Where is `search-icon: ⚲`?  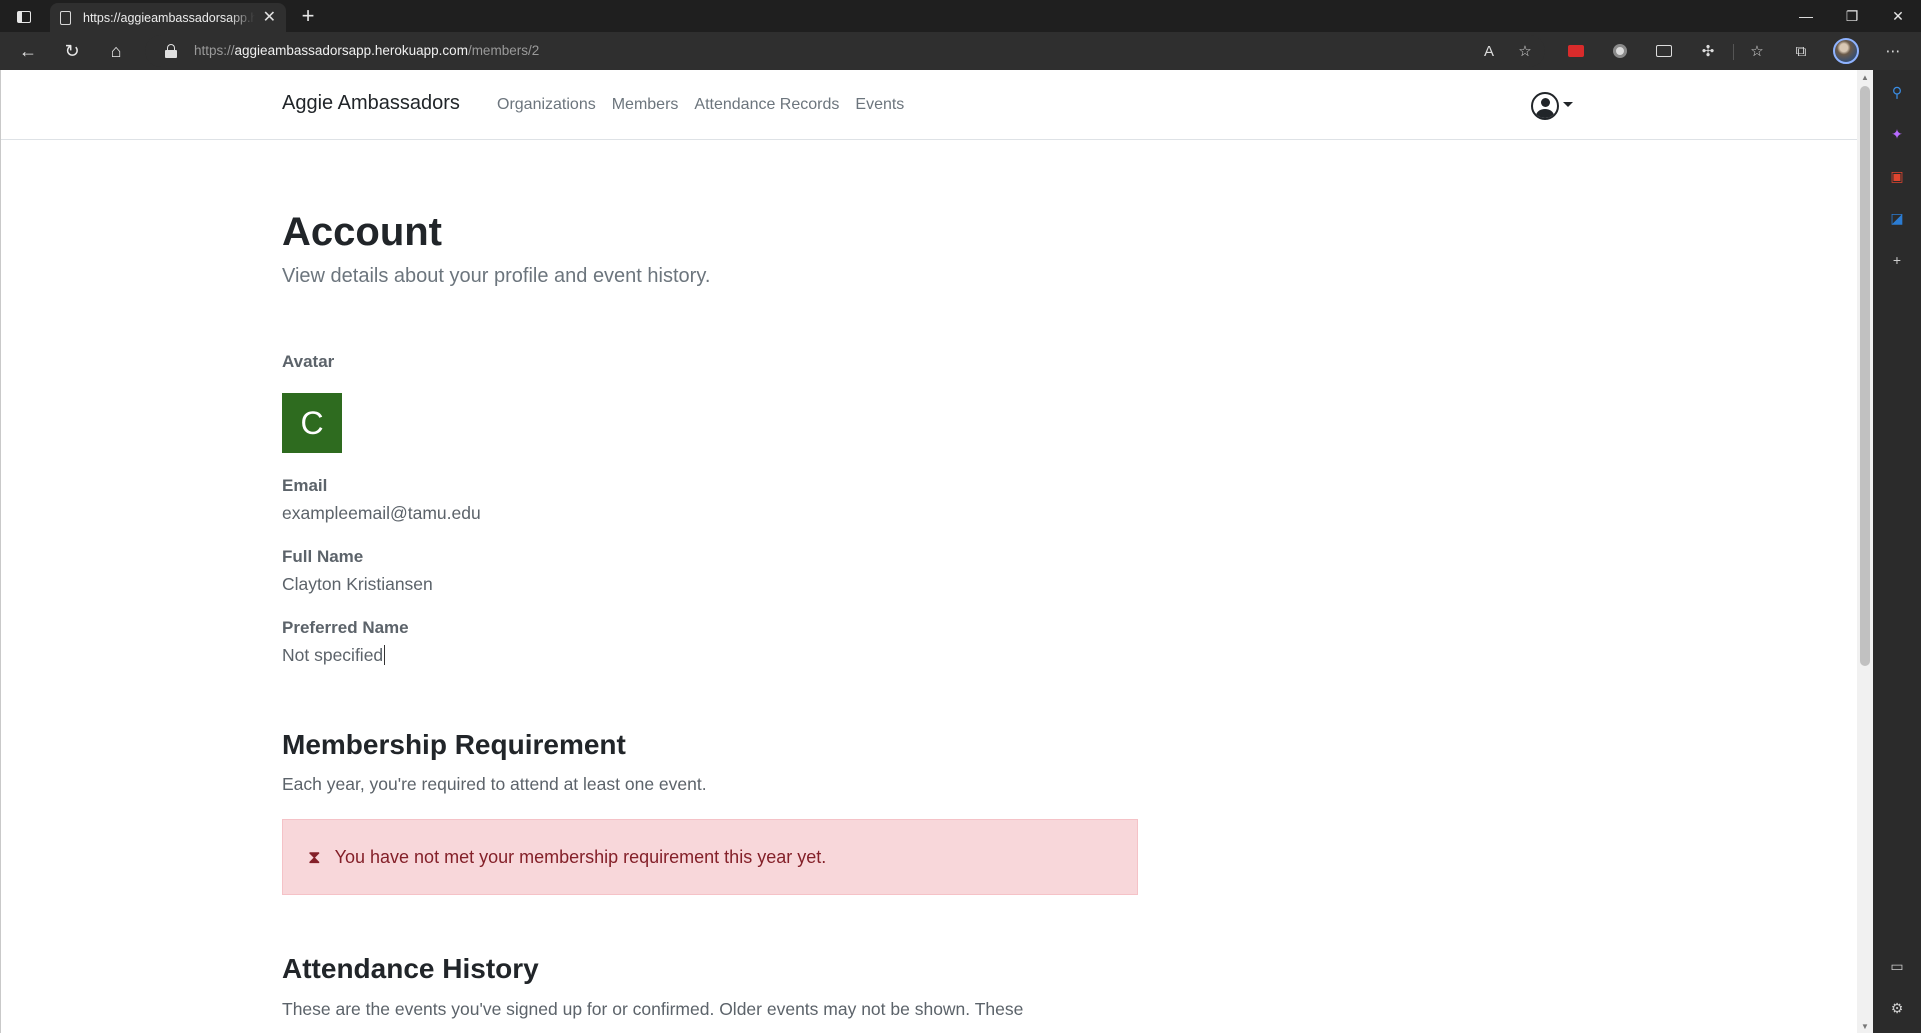
search-icon: ⚲ is located at coordinates (1897, 92).